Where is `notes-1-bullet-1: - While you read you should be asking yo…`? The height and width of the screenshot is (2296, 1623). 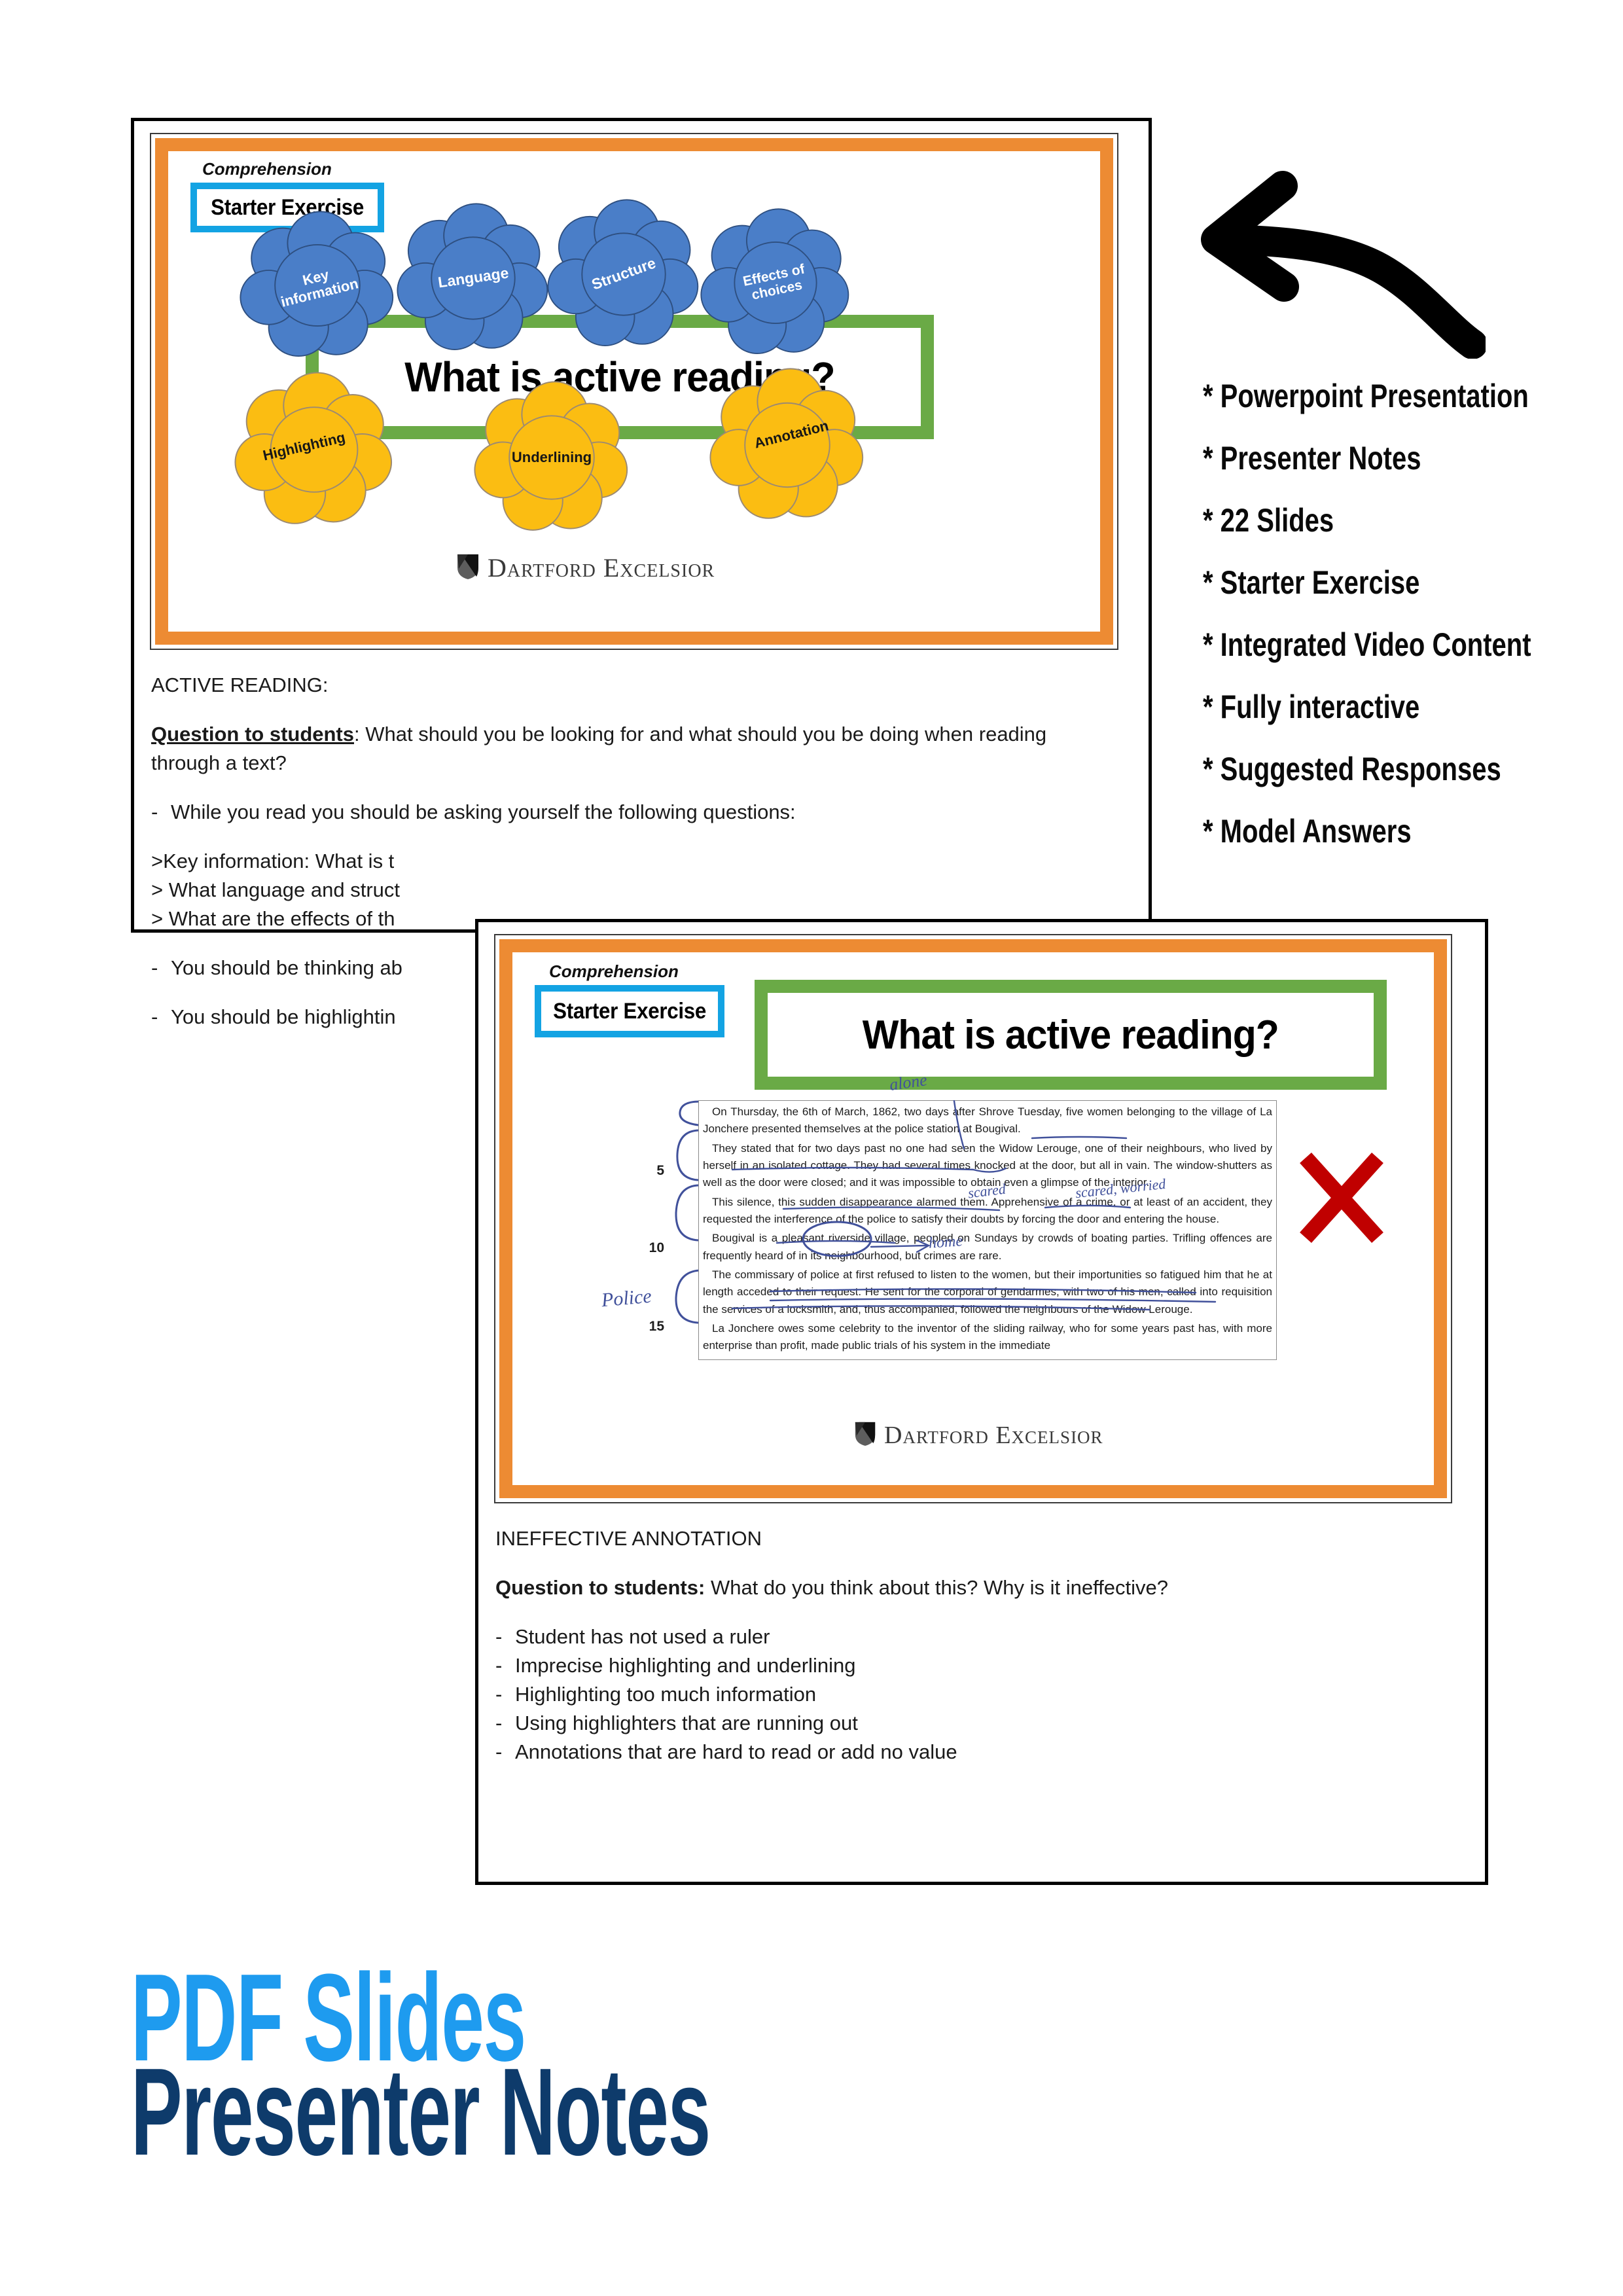
notes-1-bullet-1: - While you read you should be asking yo… is located at coordinates (622, 812).